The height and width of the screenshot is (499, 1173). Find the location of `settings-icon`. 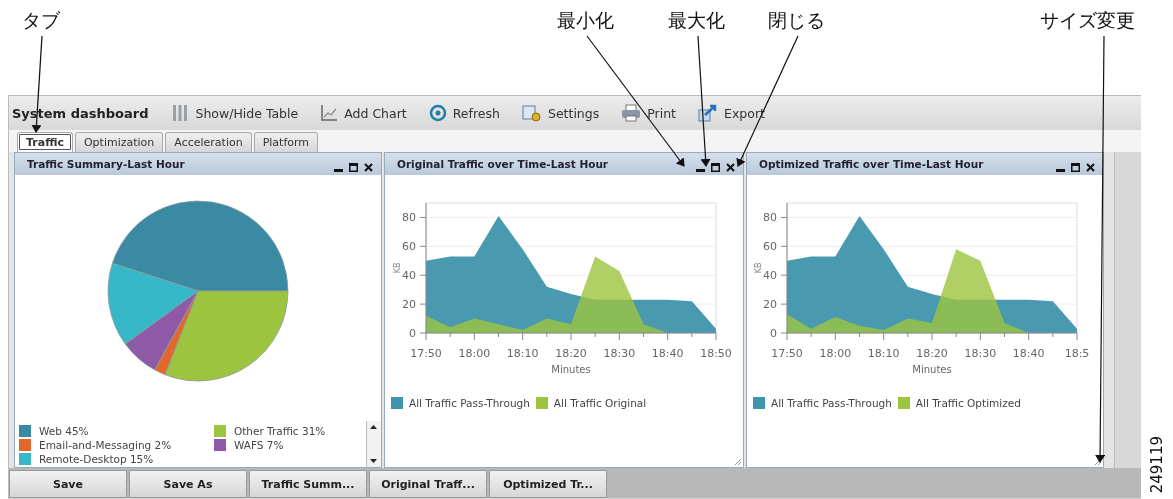

settings-icon is located at coordinates (531, 113).